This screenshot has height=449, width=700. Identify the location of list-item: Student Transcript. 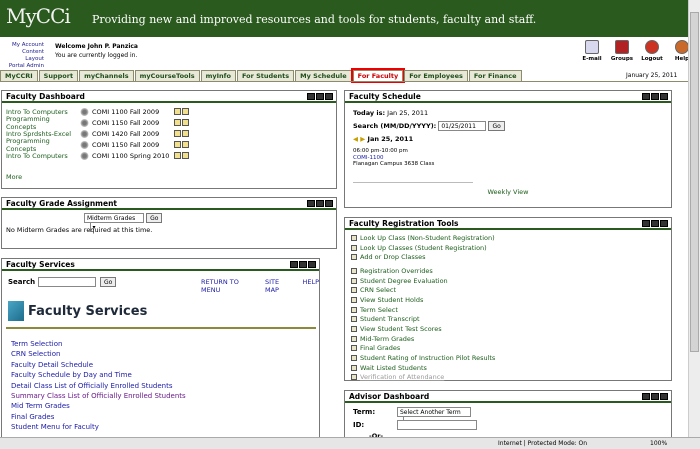
(508, 320).